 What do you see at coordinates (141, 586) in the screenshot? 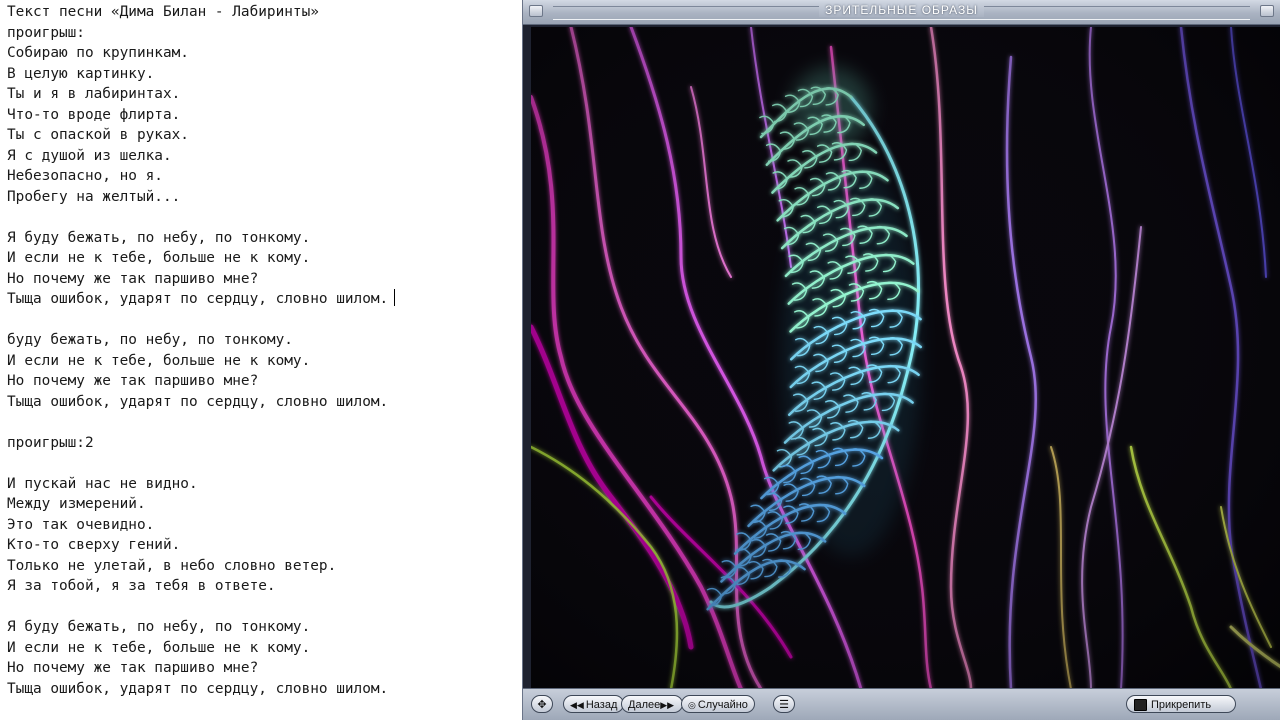
I see `lyrics-line: Я за тобой, я за тебя в ответе.` at bounding box center [141, 586].